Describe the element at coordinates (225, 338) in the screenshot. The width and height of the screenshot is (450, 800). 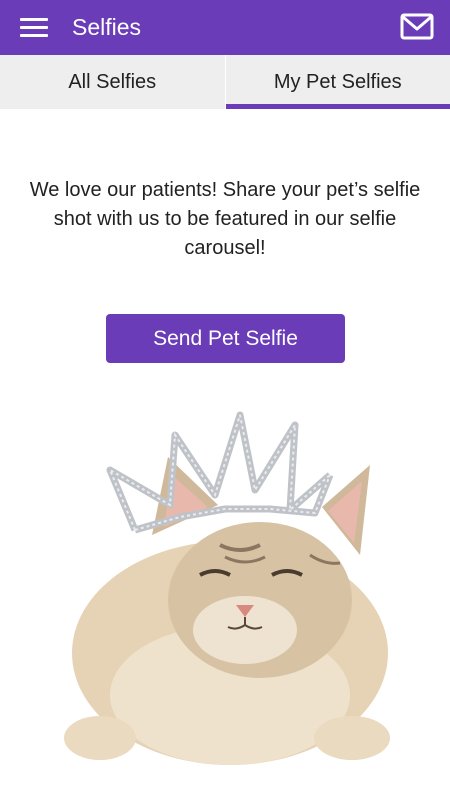
I see `send-pet-selfie-button: Send Pet Selfie` at that location.